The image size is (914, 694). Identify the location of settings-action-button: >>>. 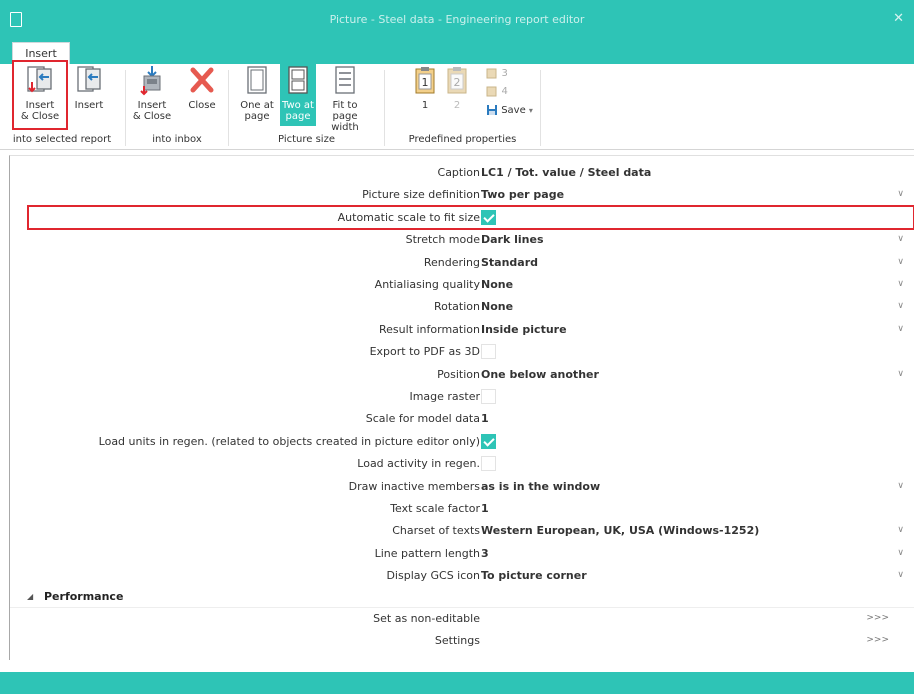
(877, 640).